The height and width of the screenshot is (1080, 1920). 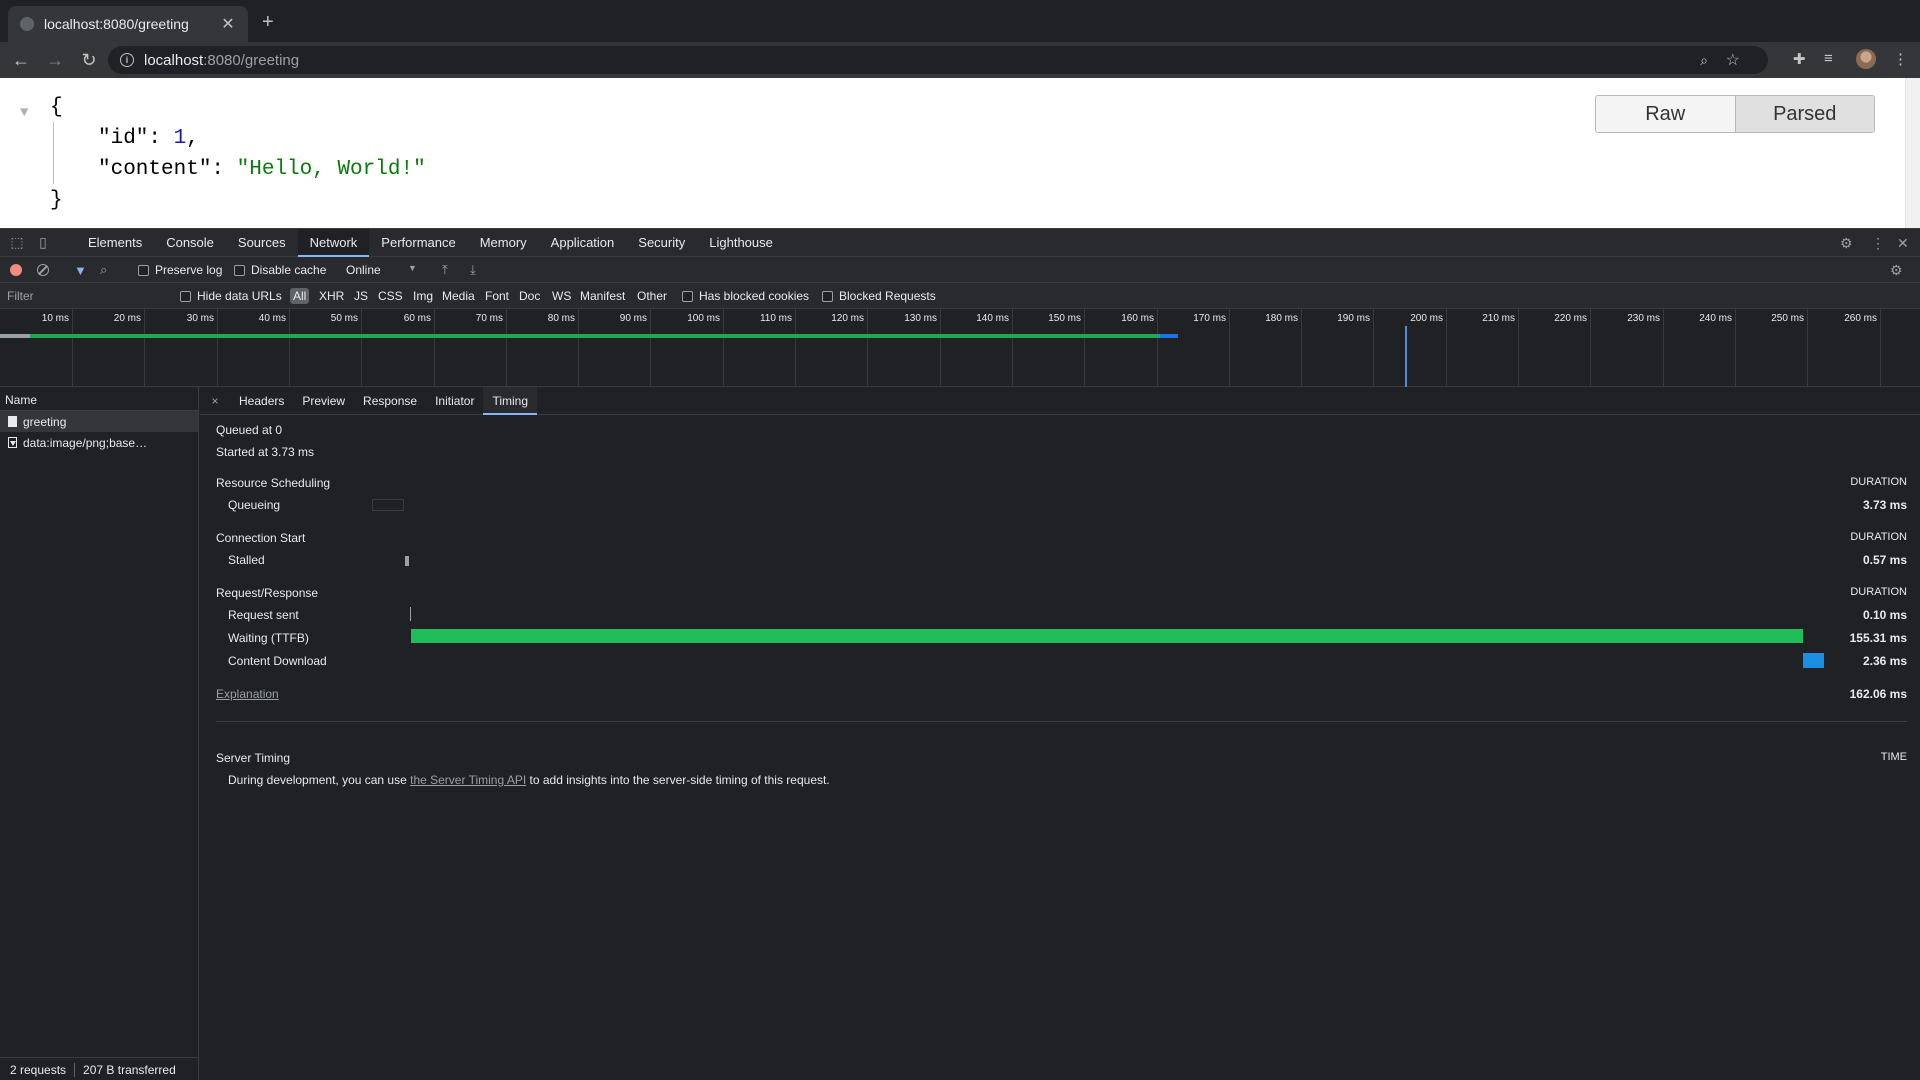 What do you see at coordinates (53, 153) in the screenshot?
I see `json-indent-guide` at bounding box center [53, 153].